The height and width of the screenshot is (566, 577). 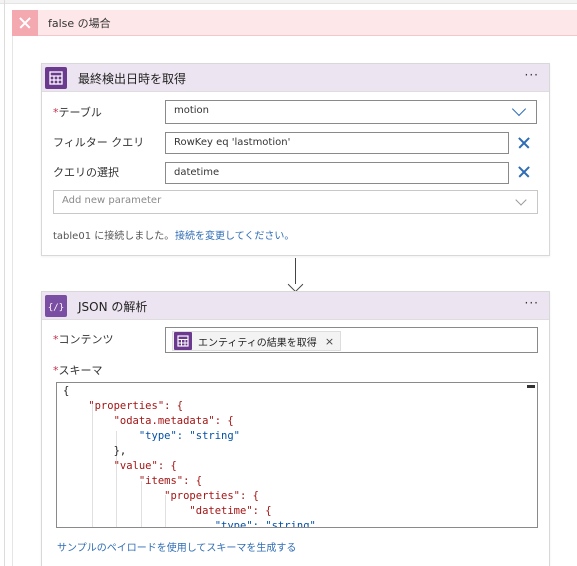 What do you see at coordinates (4, 283) in the screenshot?
I see `scope-rail` at bounding box center [4, 283].